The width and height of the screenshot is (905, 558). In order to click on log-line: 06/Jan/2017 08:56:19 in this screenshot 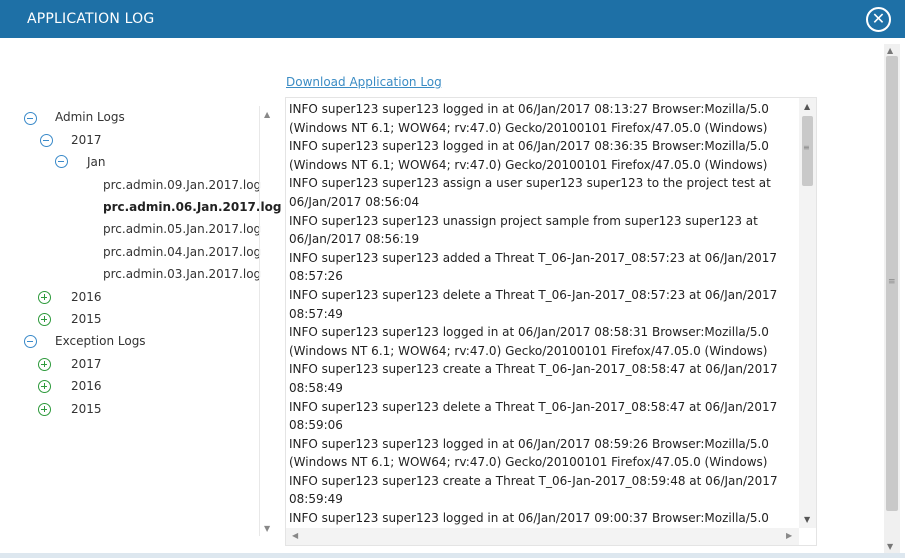, I will do `click(354, 239)`.